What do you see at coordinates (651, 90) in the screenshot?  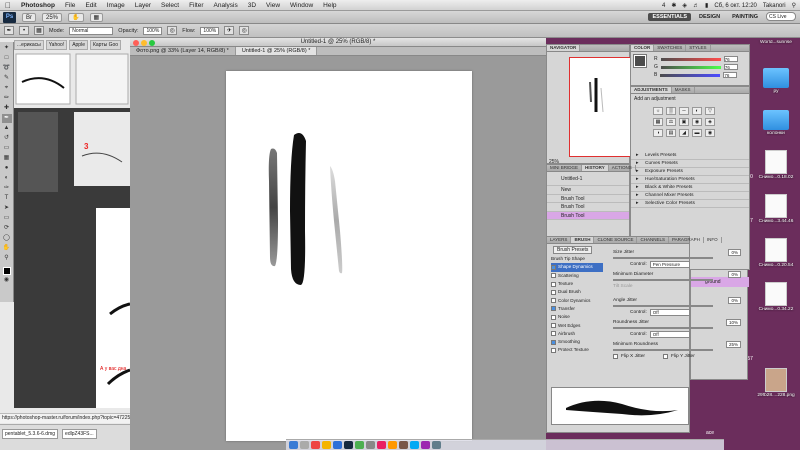 I see `tab-adjustments: ADJUSTMENTS` at bounding box center [651, 90].